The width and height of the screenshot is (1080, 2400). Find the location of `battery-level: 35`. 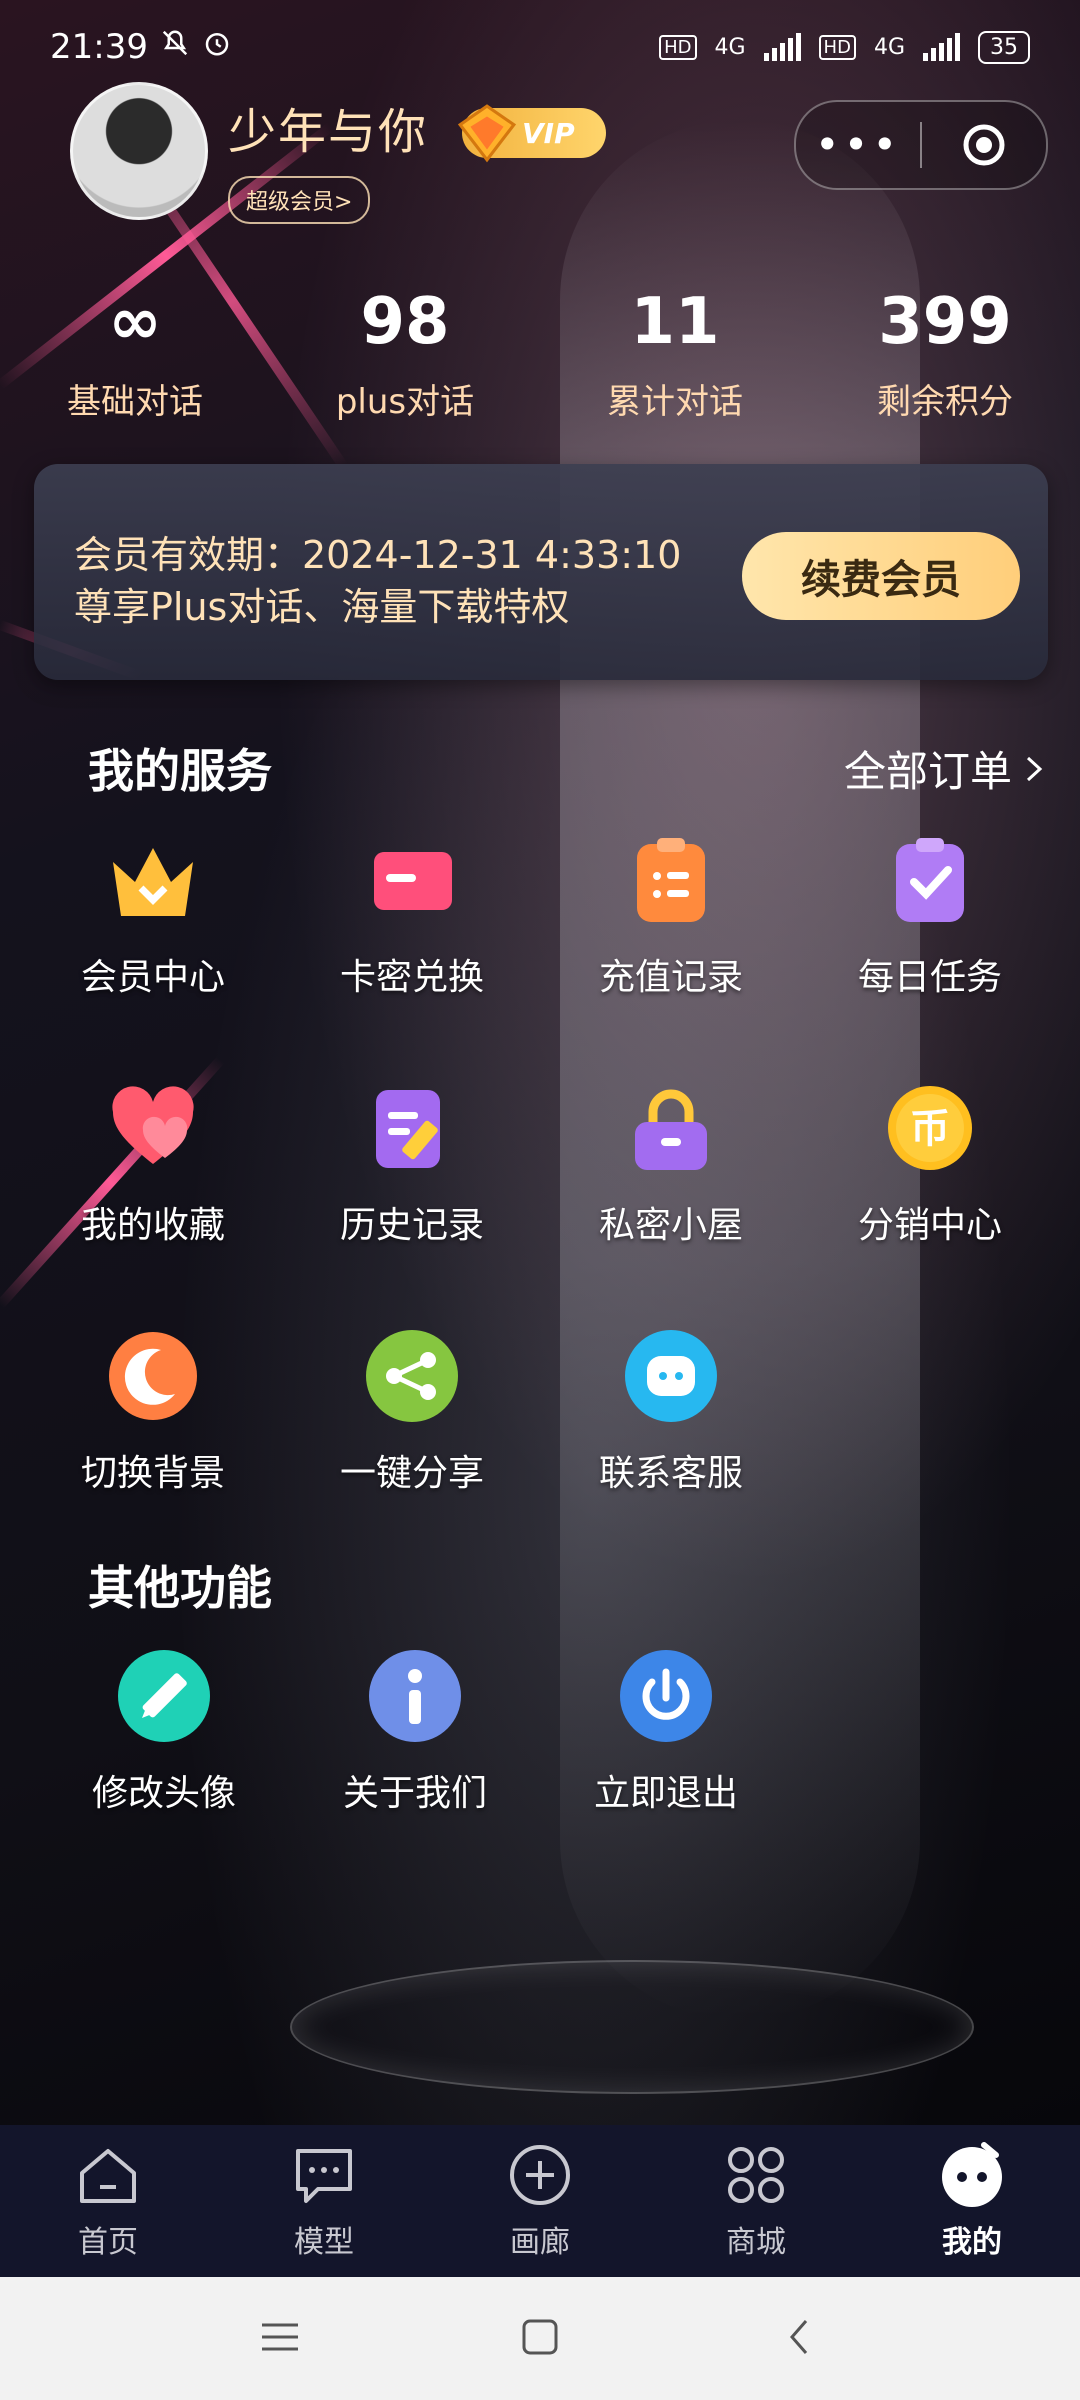

battery-level: 35 is located at coordinates (1004, 47).